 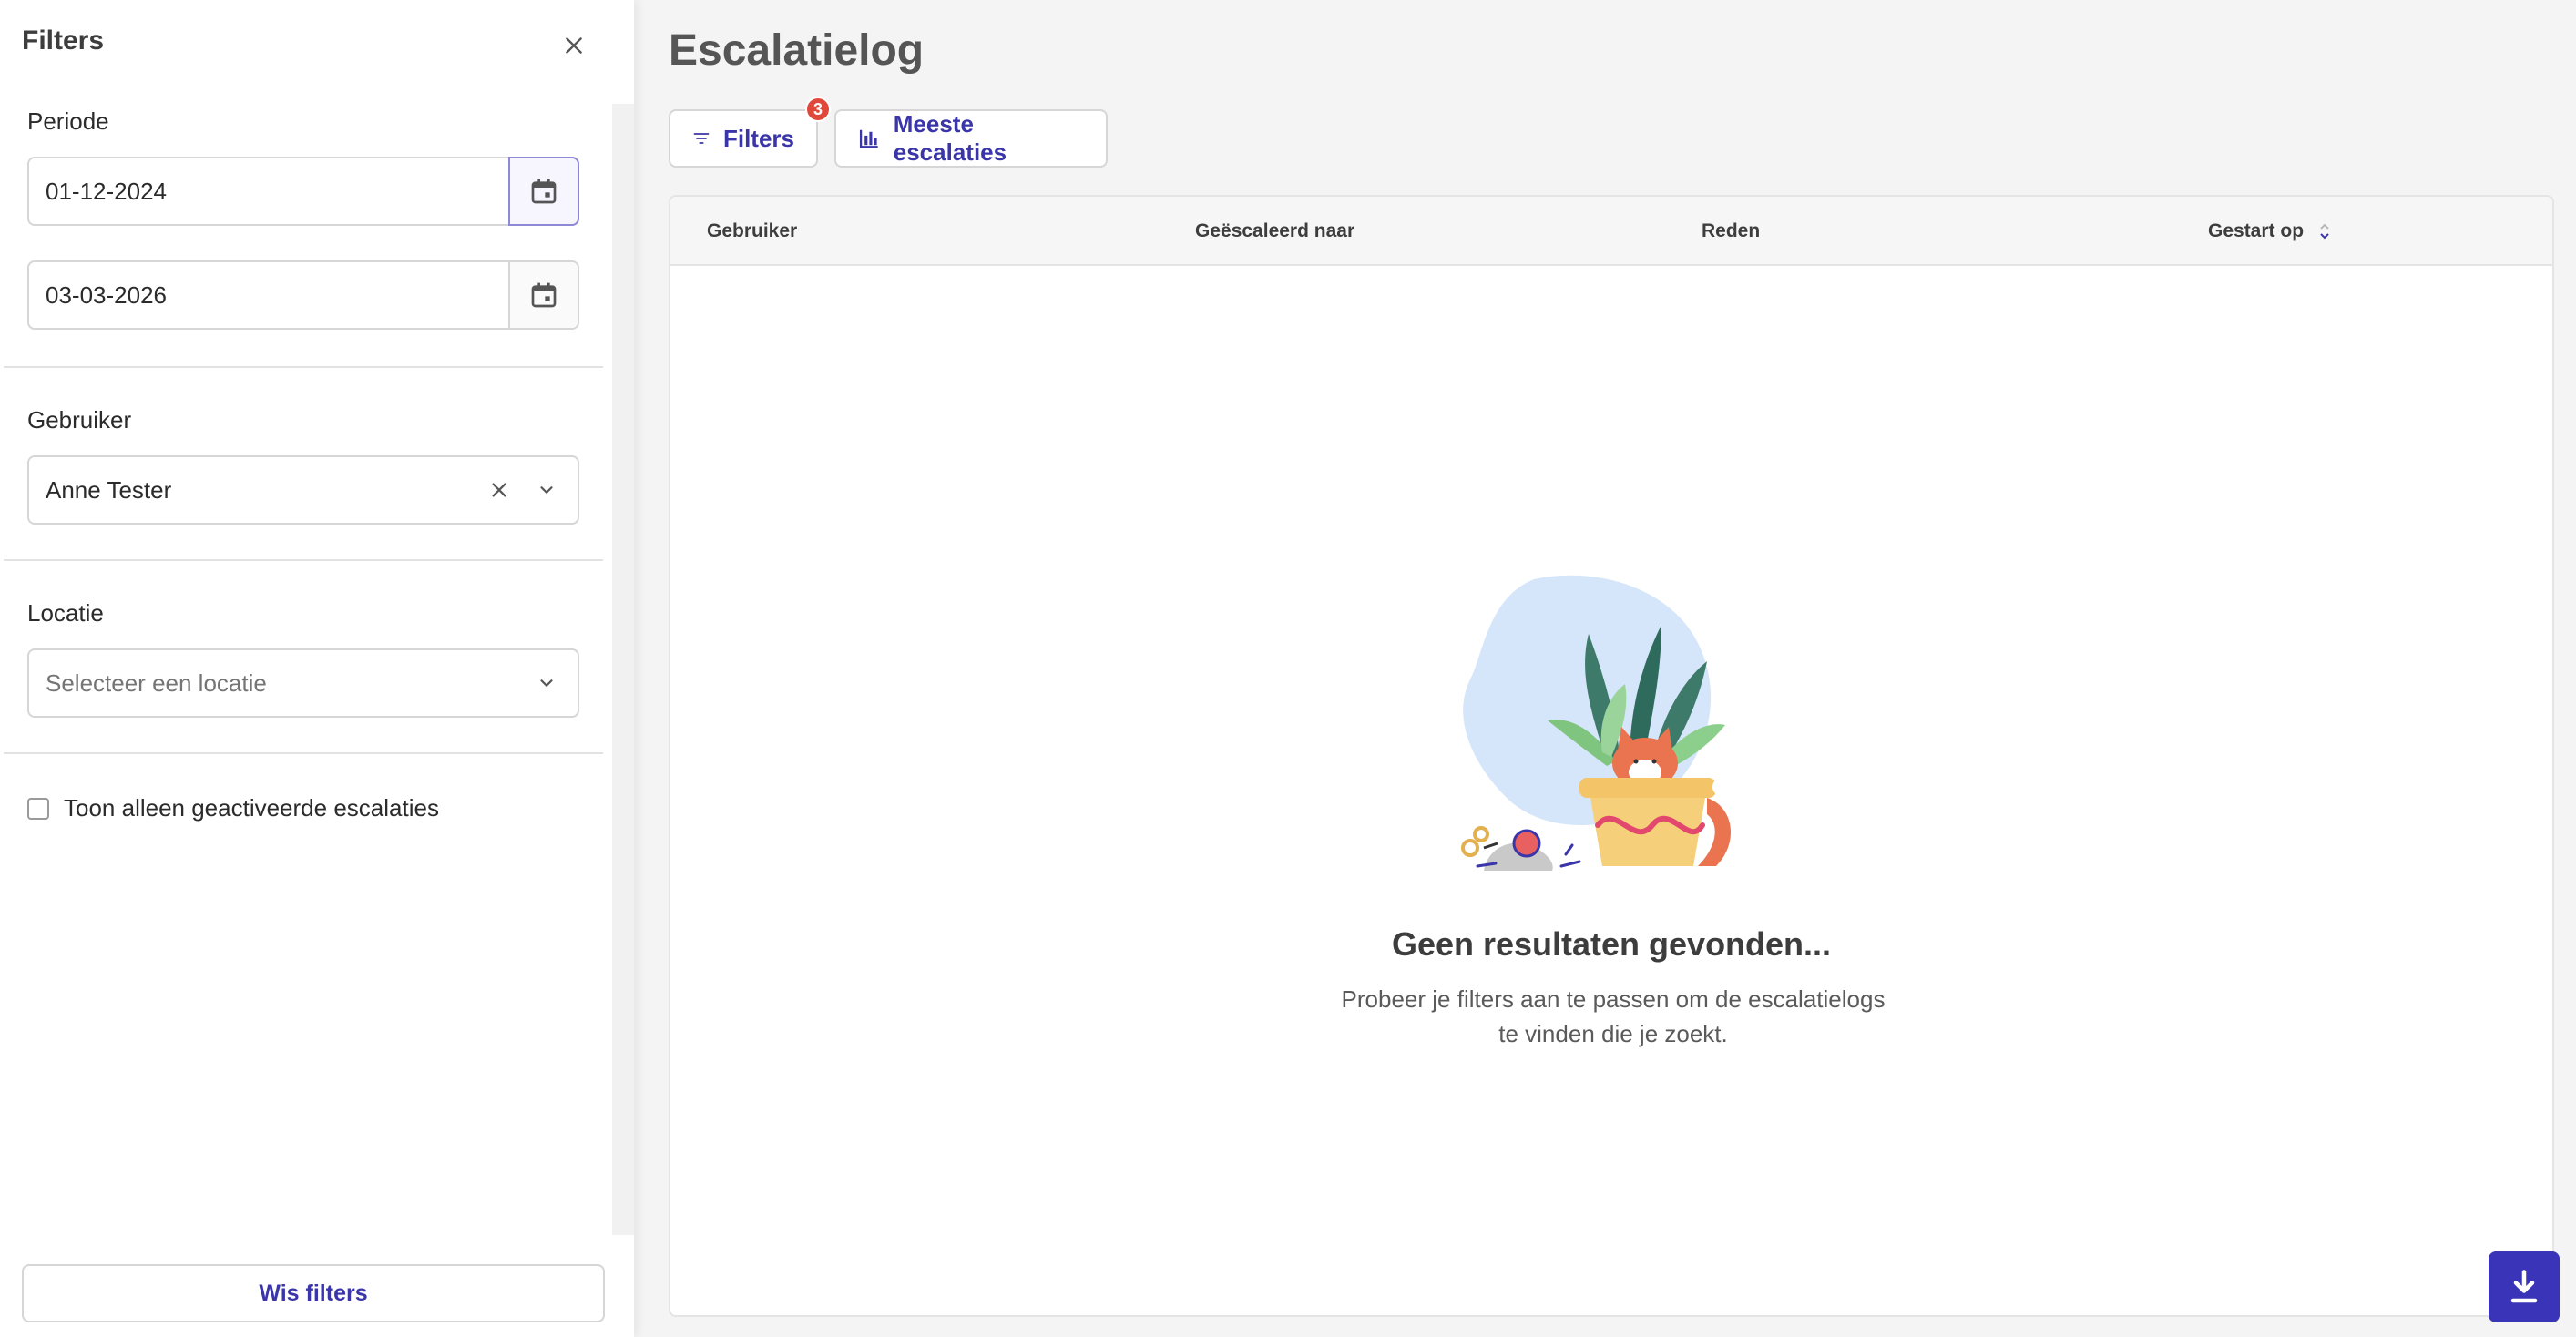 I want to click on panel-scrollbar, so click(x=623, y=669).